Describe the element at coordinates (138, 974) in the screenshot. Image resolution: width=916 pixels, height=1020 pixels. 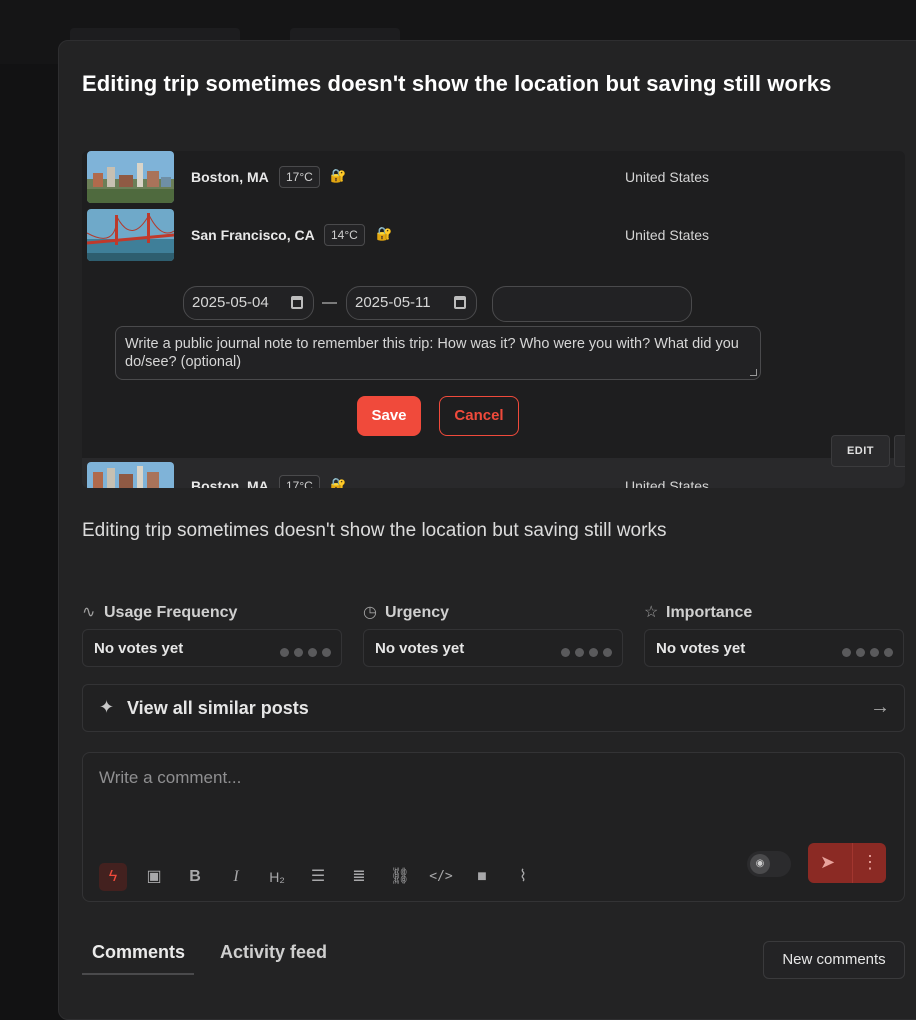
I see `active-tab-indicator` at that location.